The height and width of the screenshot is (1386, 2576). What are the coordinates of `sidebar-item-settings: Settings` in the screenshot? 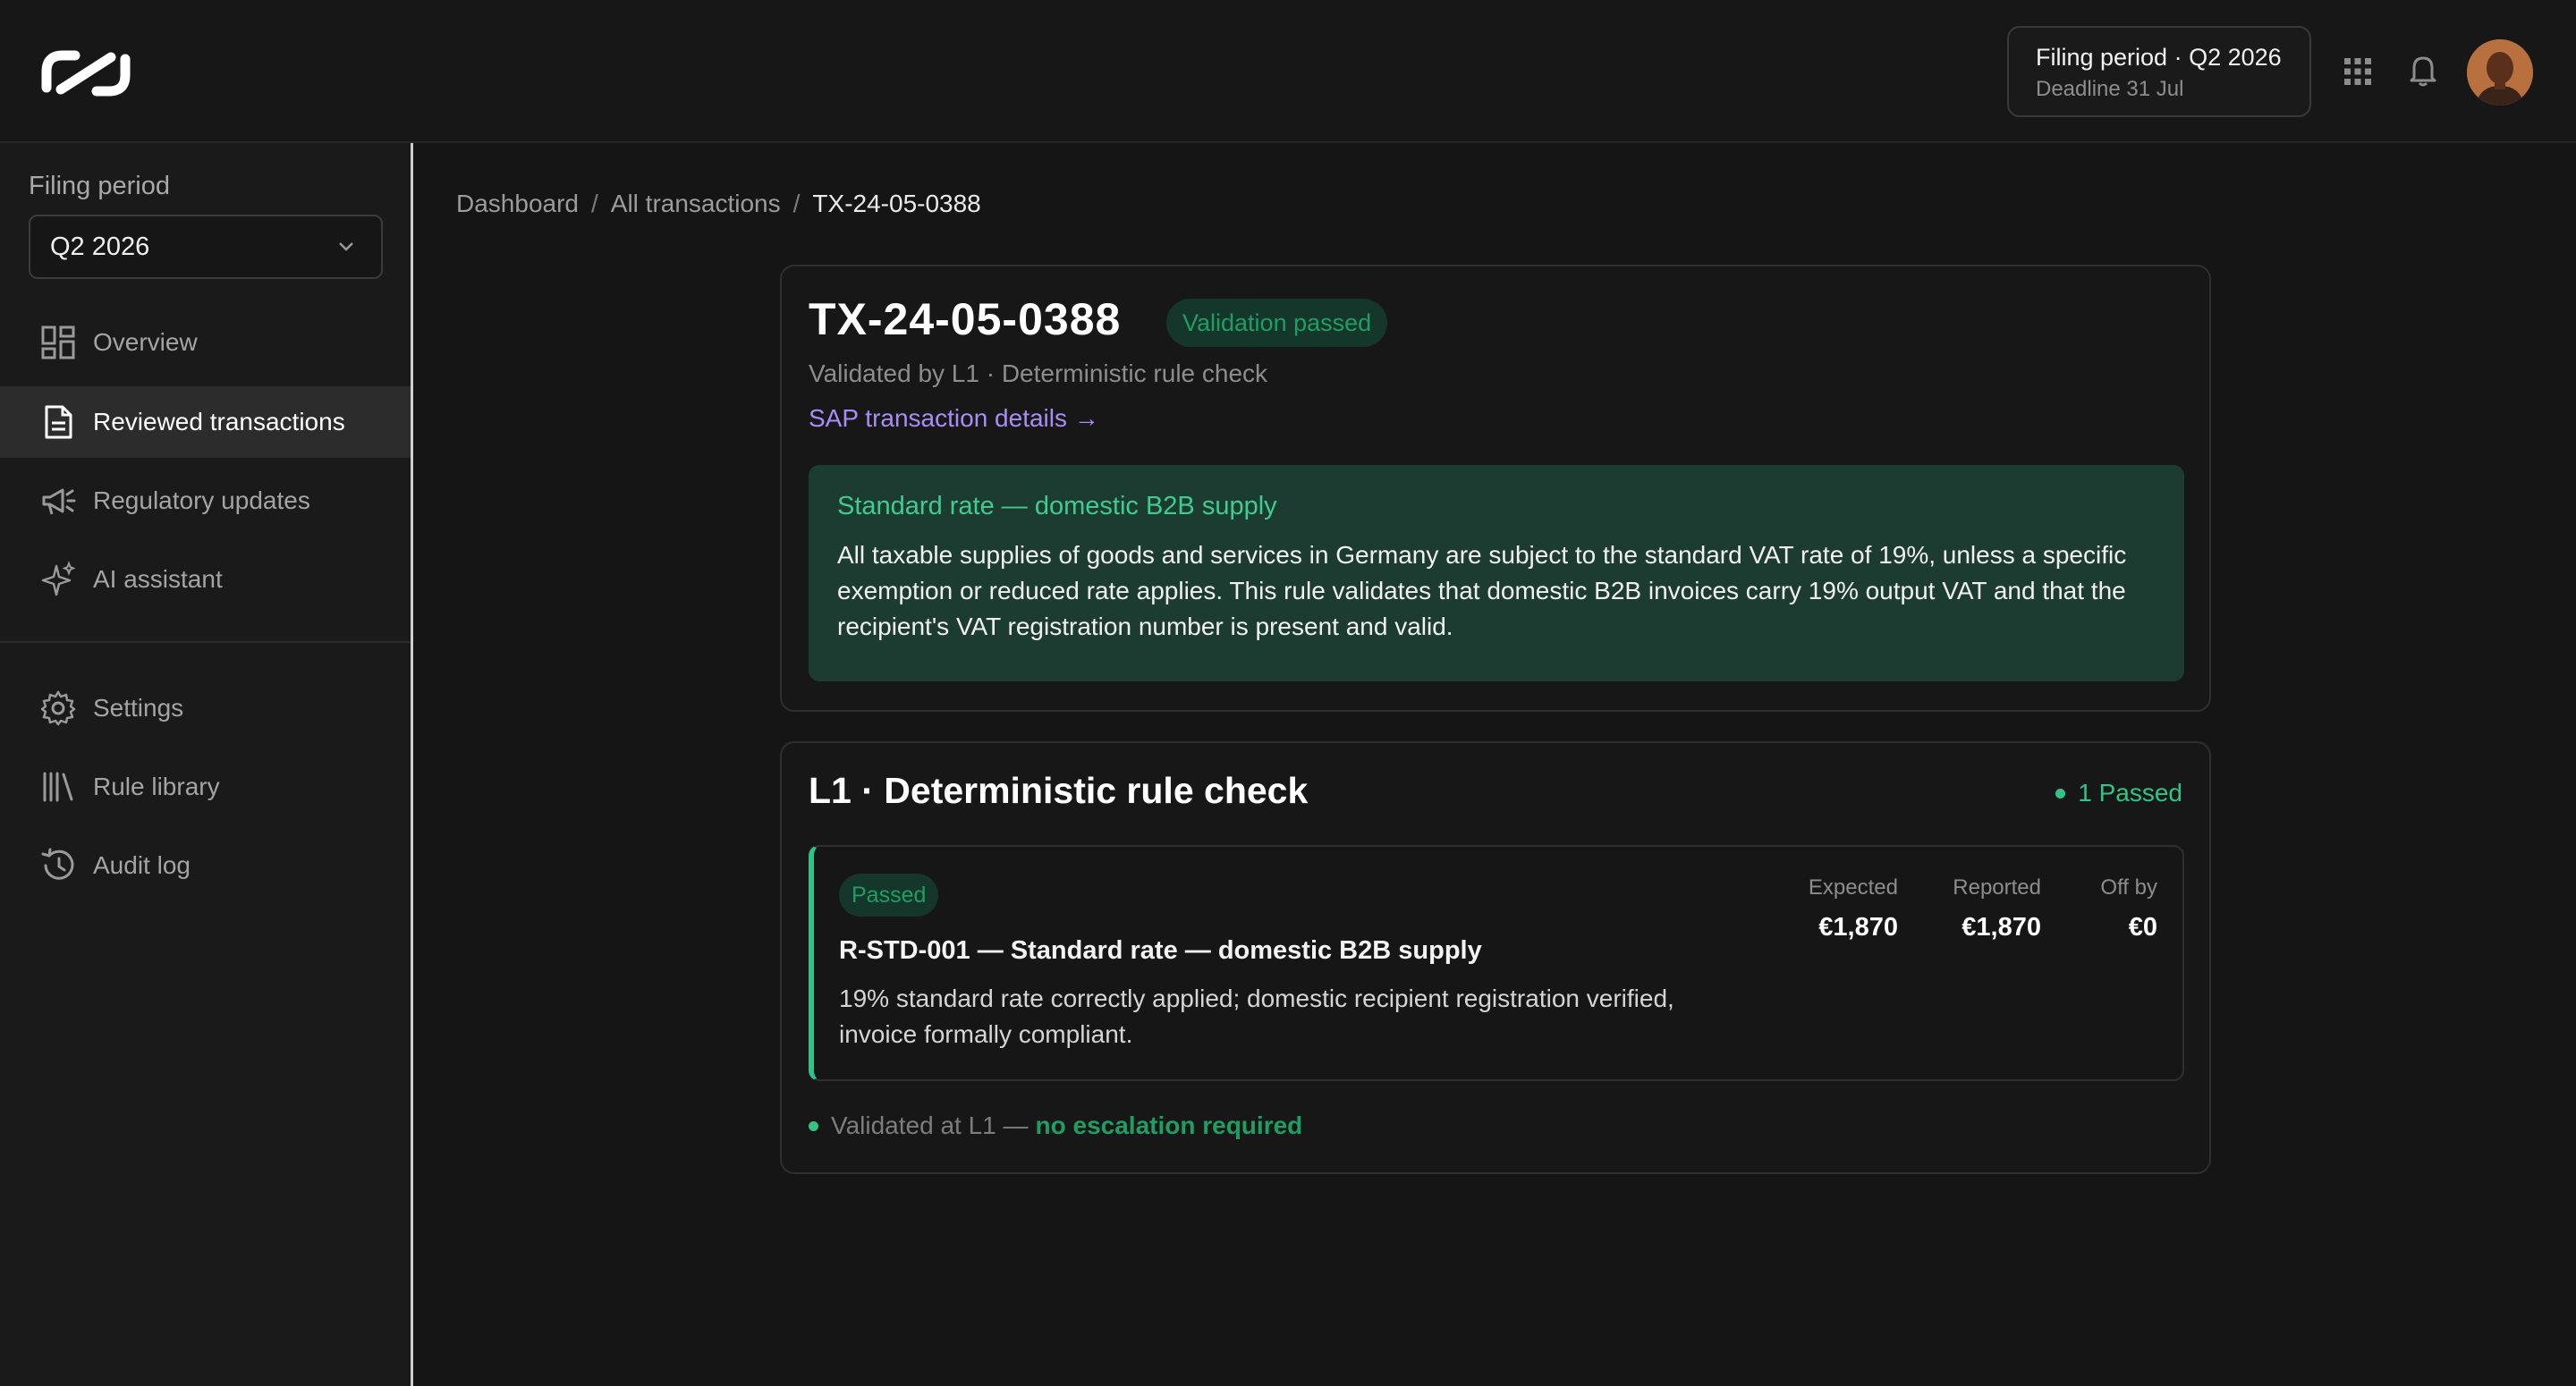 It's located at (205, 708).